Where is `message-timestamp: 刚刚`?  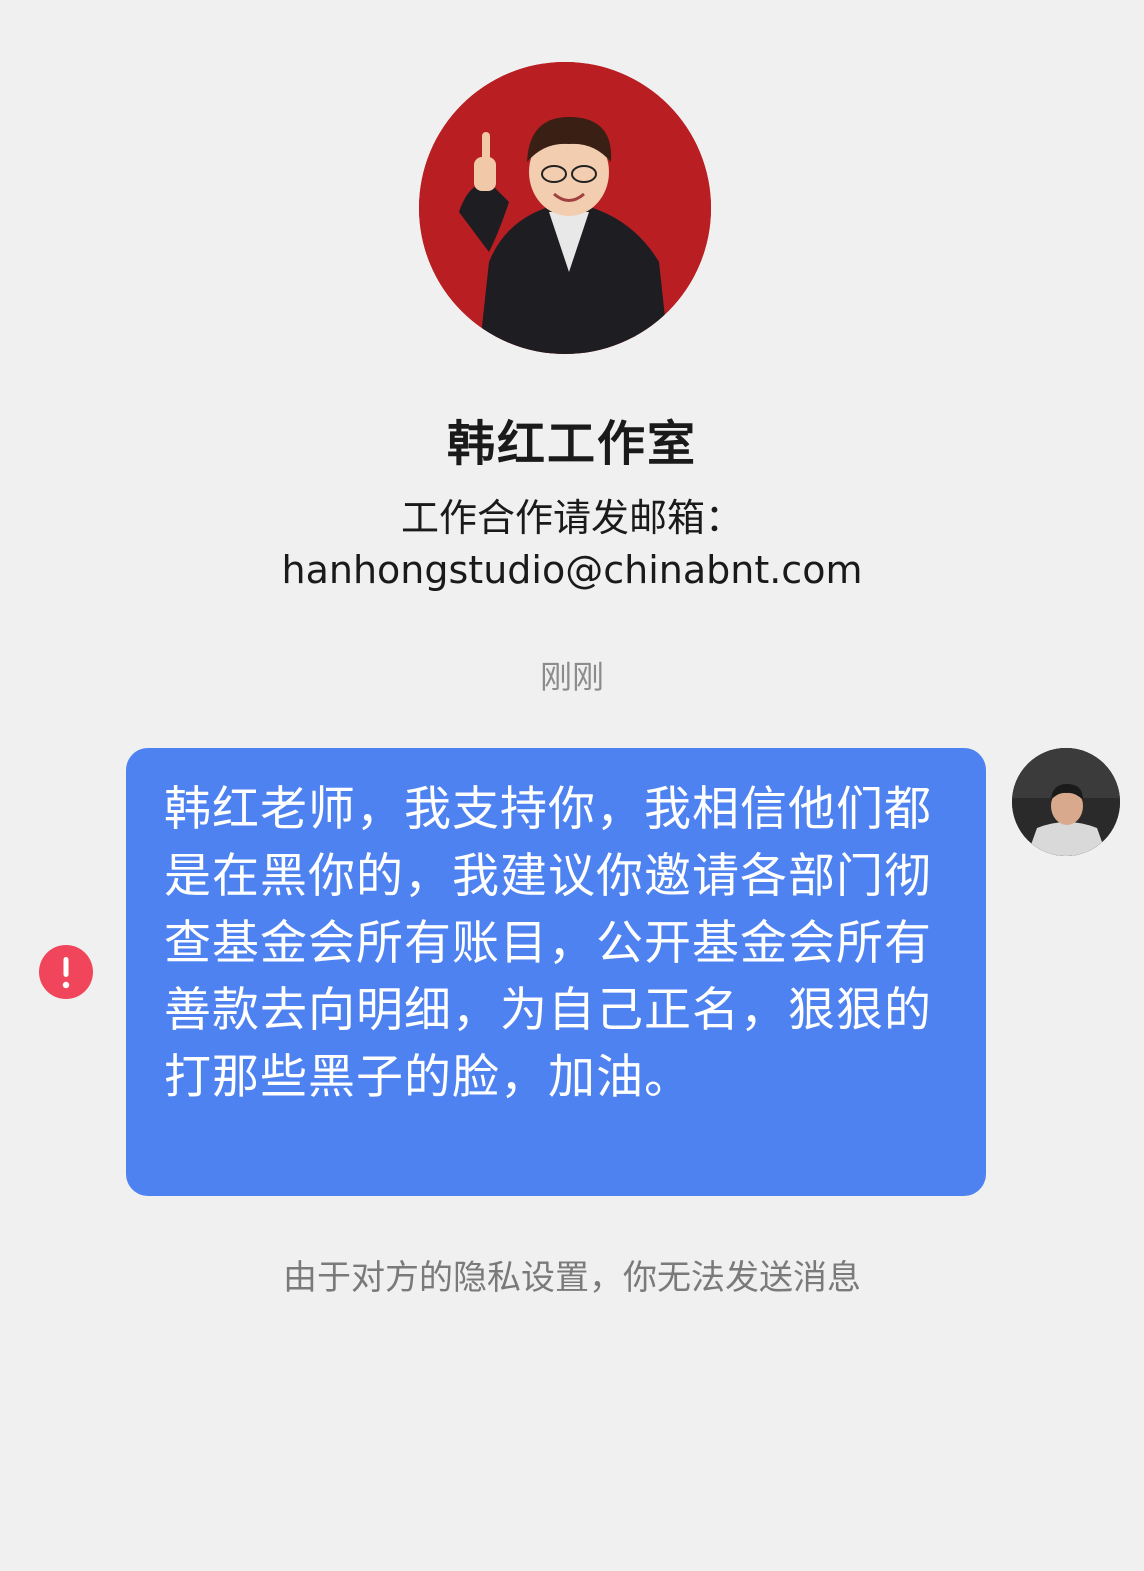 message-timestamp: 刚刚 is located at coordinates (571, 677).